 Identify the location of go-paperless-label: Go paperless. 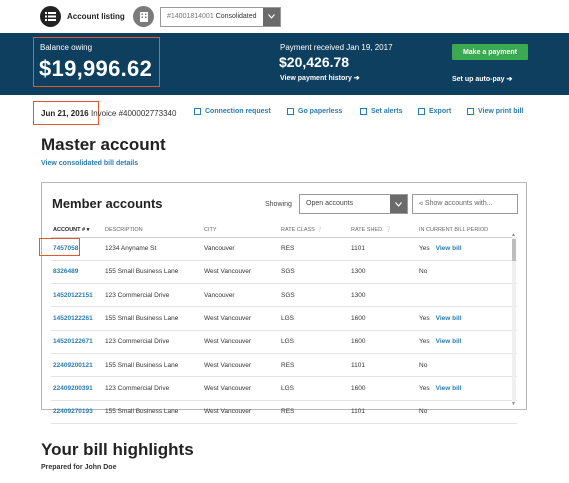
(320, 111).